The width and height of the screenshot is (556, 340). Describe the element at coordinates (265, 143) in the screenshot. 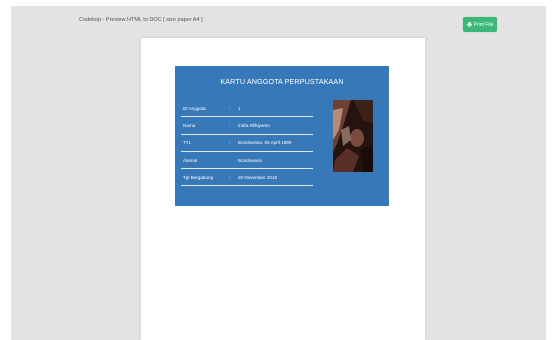

I see `field-value: Bondowoso, 05 April 1999` at that location.